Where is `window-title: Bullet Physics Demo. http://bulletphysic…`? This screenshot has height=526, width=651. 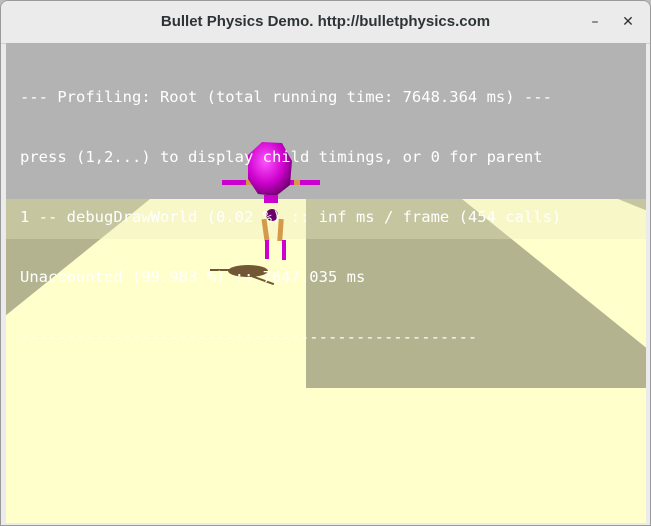 window-title: Bullet Physics Demo. http://bulletphysic… is located at coordinates (325, 21).